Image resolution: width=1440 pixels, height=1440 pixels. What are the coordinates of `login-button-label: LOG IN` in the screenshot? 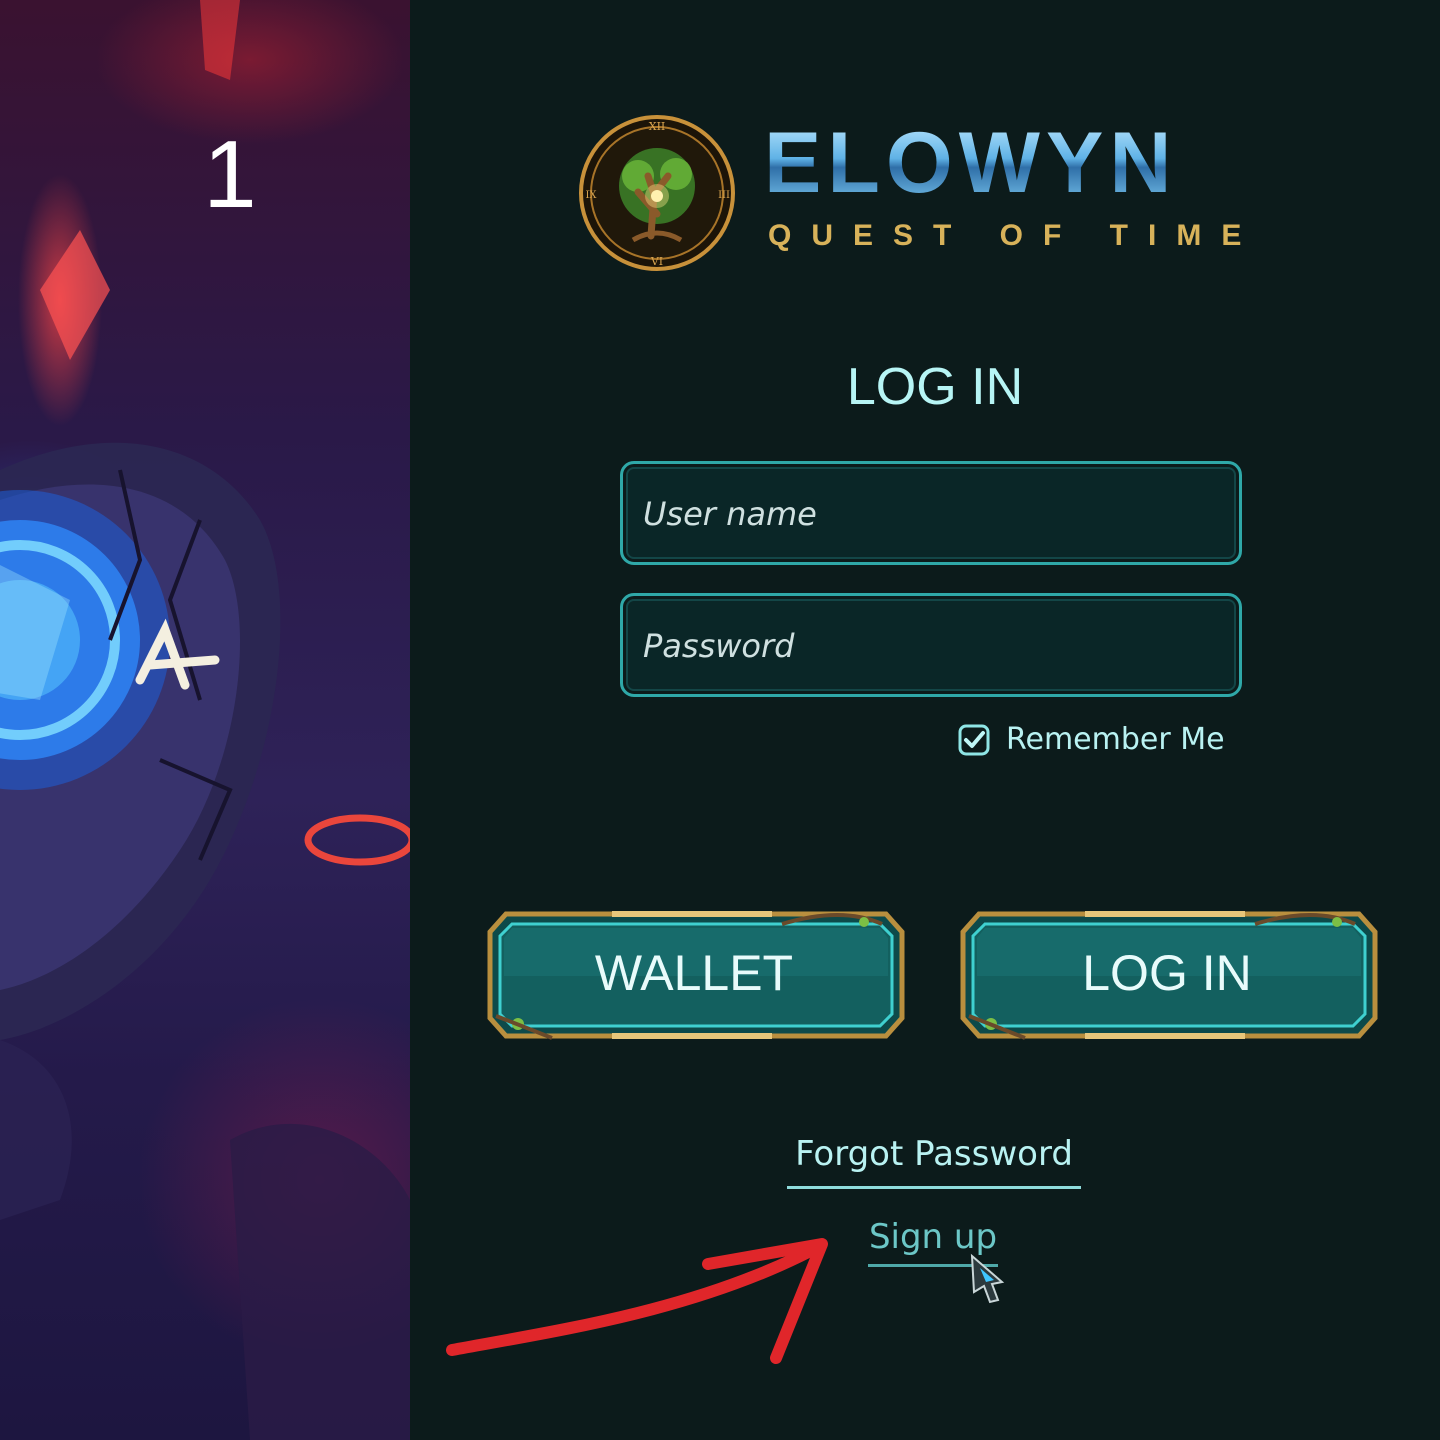 It's located at (1167, 973).